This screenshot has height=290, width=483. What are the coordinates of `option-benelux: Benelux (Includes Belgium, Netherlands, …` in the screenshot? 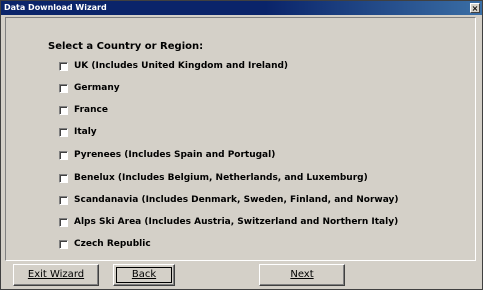 It's located at (213, 178).